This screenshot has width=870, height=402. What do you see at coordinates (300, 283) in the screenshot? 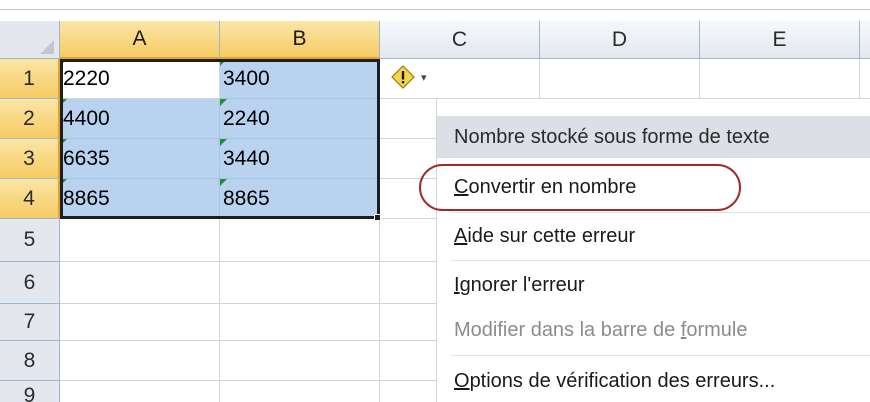
I see `cell-b6` at bounding box center [300, 283].